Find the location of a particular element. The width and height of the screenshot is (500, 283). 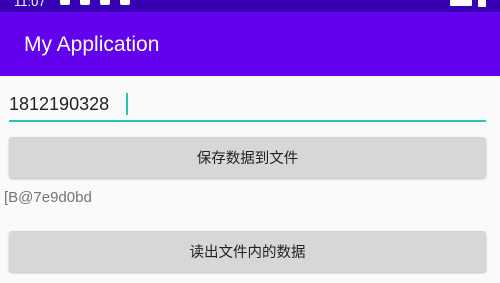

text-input-container is located at coordinates (247, 104).